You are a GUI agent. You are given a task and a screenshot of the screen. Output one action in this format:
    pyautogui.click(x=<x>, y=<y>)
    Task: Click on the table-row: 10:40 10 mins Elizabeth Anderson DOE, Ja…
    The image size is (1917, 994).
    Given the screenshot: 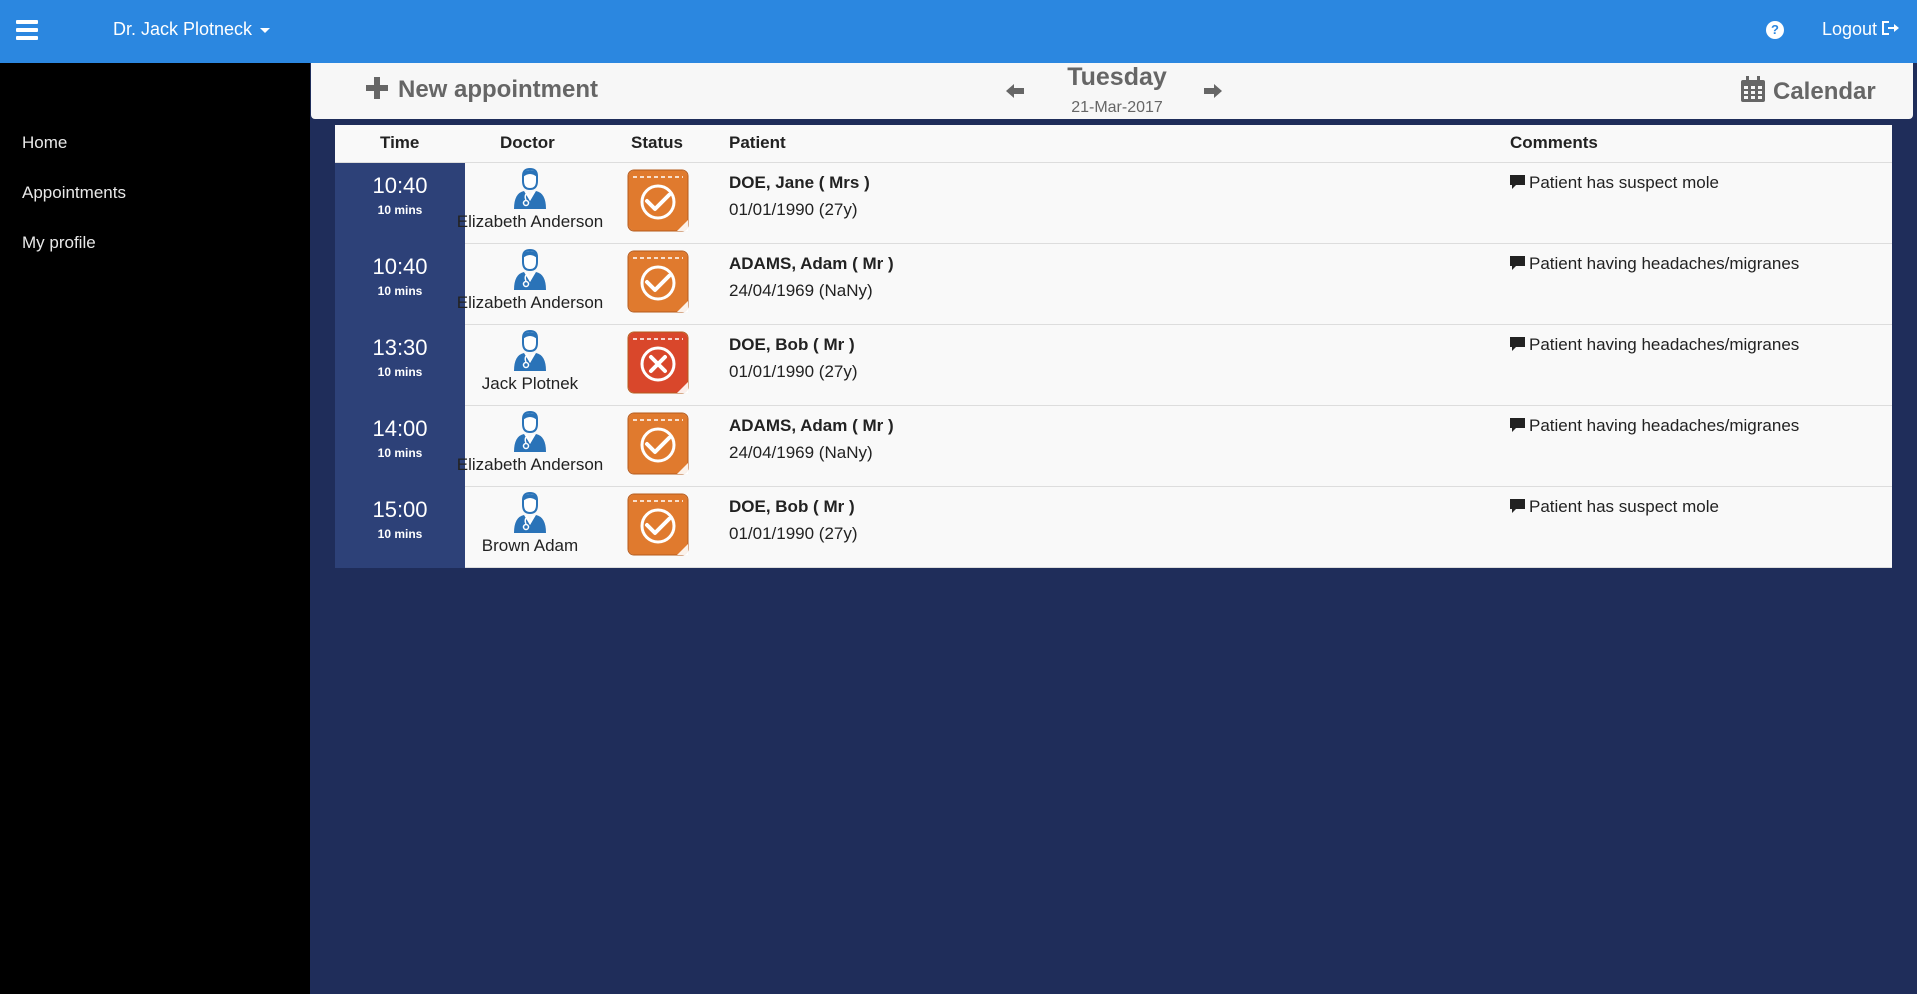 What is the action you would take?
    pyautogui.click(x=1113, y=203)
    